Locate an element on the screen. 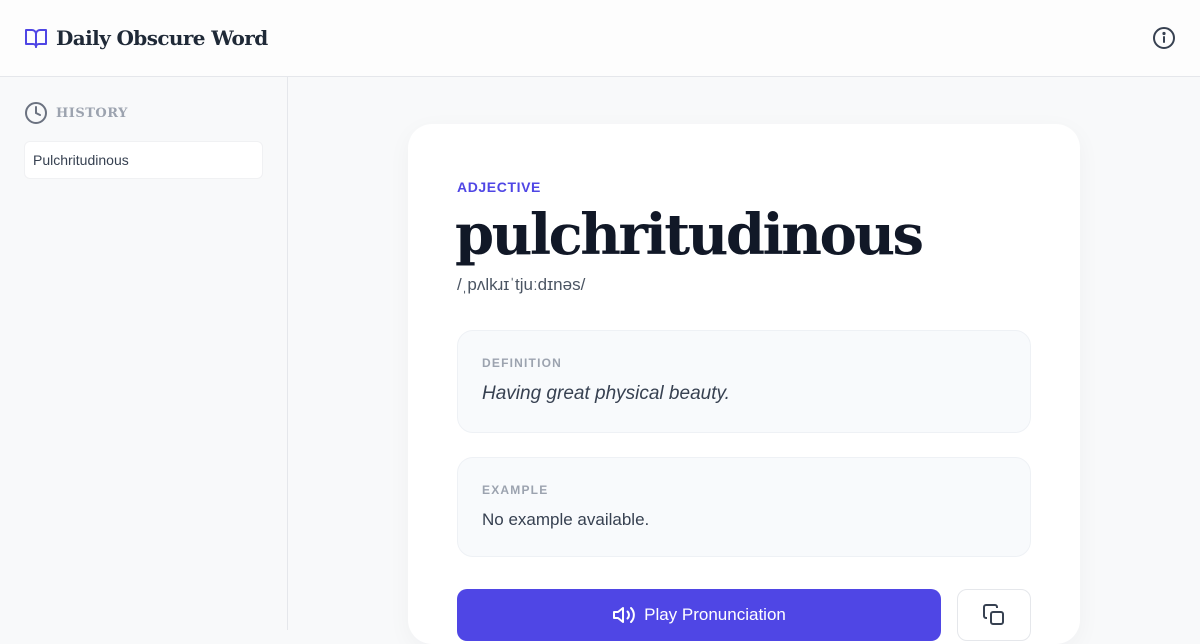 Image resolution: width=1200 pixels, height=644 pixels. brand: Daily Obscure Word is located at coordinates (146, 38).